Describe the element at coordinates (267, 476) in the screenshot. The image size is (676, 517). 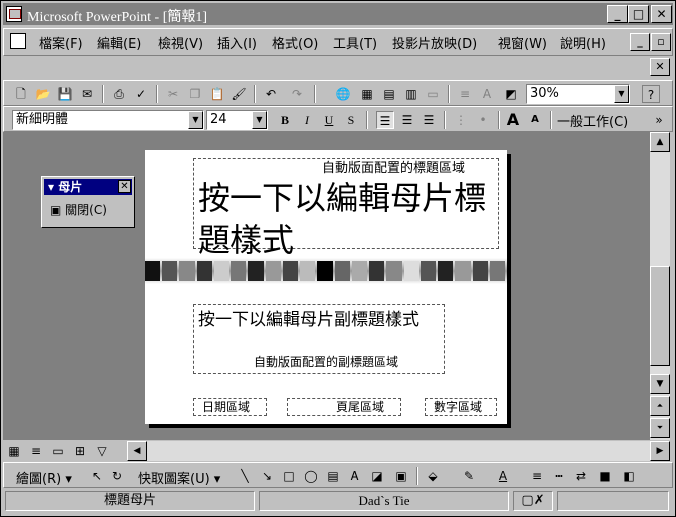
I see `arrow-icon: ↘` at that location.